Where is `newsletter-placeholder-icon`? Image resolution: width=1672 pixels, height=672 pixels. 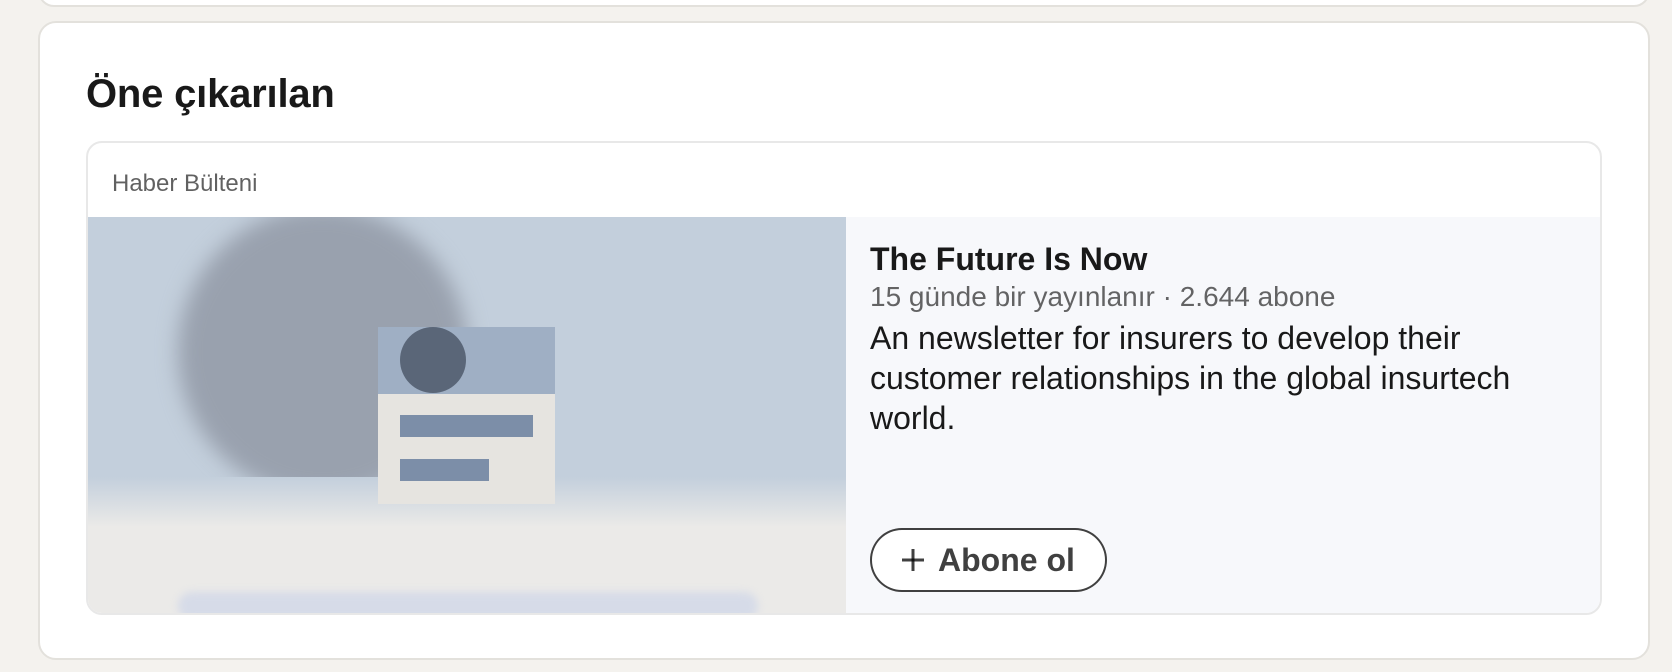
newsletter-placeholder-icon is located at coordinates (466, 415).